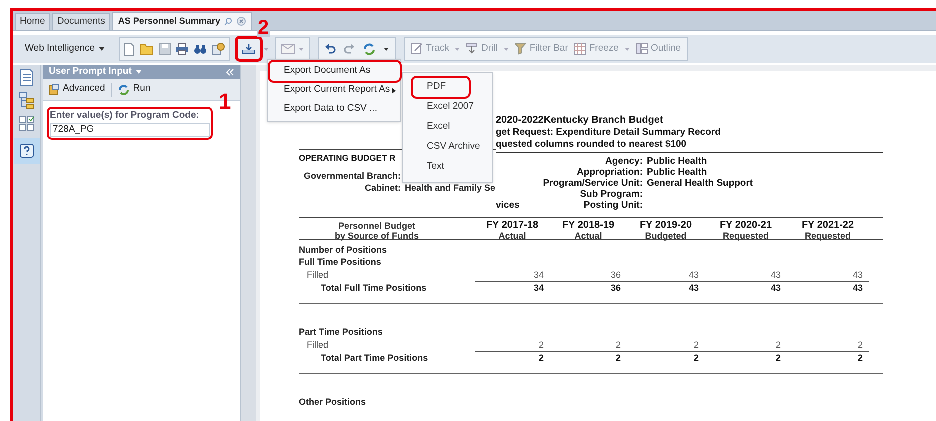 This screenshot has height=421, width=936. I want to click on row-label: Total Part Time Positions, so click(374, 358).